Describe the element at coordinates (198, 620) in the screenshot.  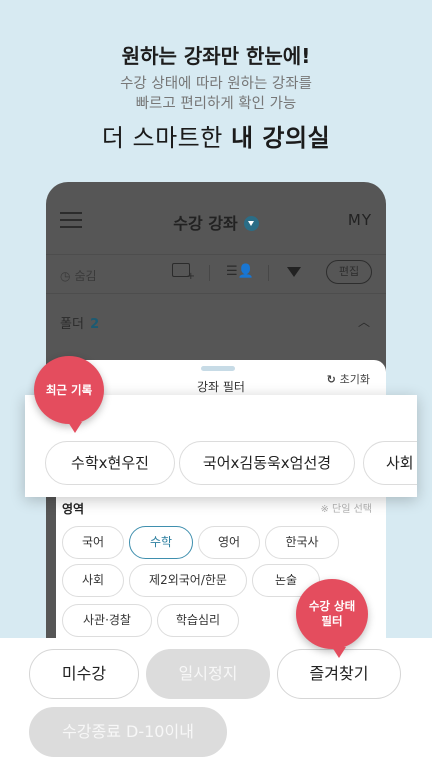
I see `subject-chip: 학습심리` at that location.